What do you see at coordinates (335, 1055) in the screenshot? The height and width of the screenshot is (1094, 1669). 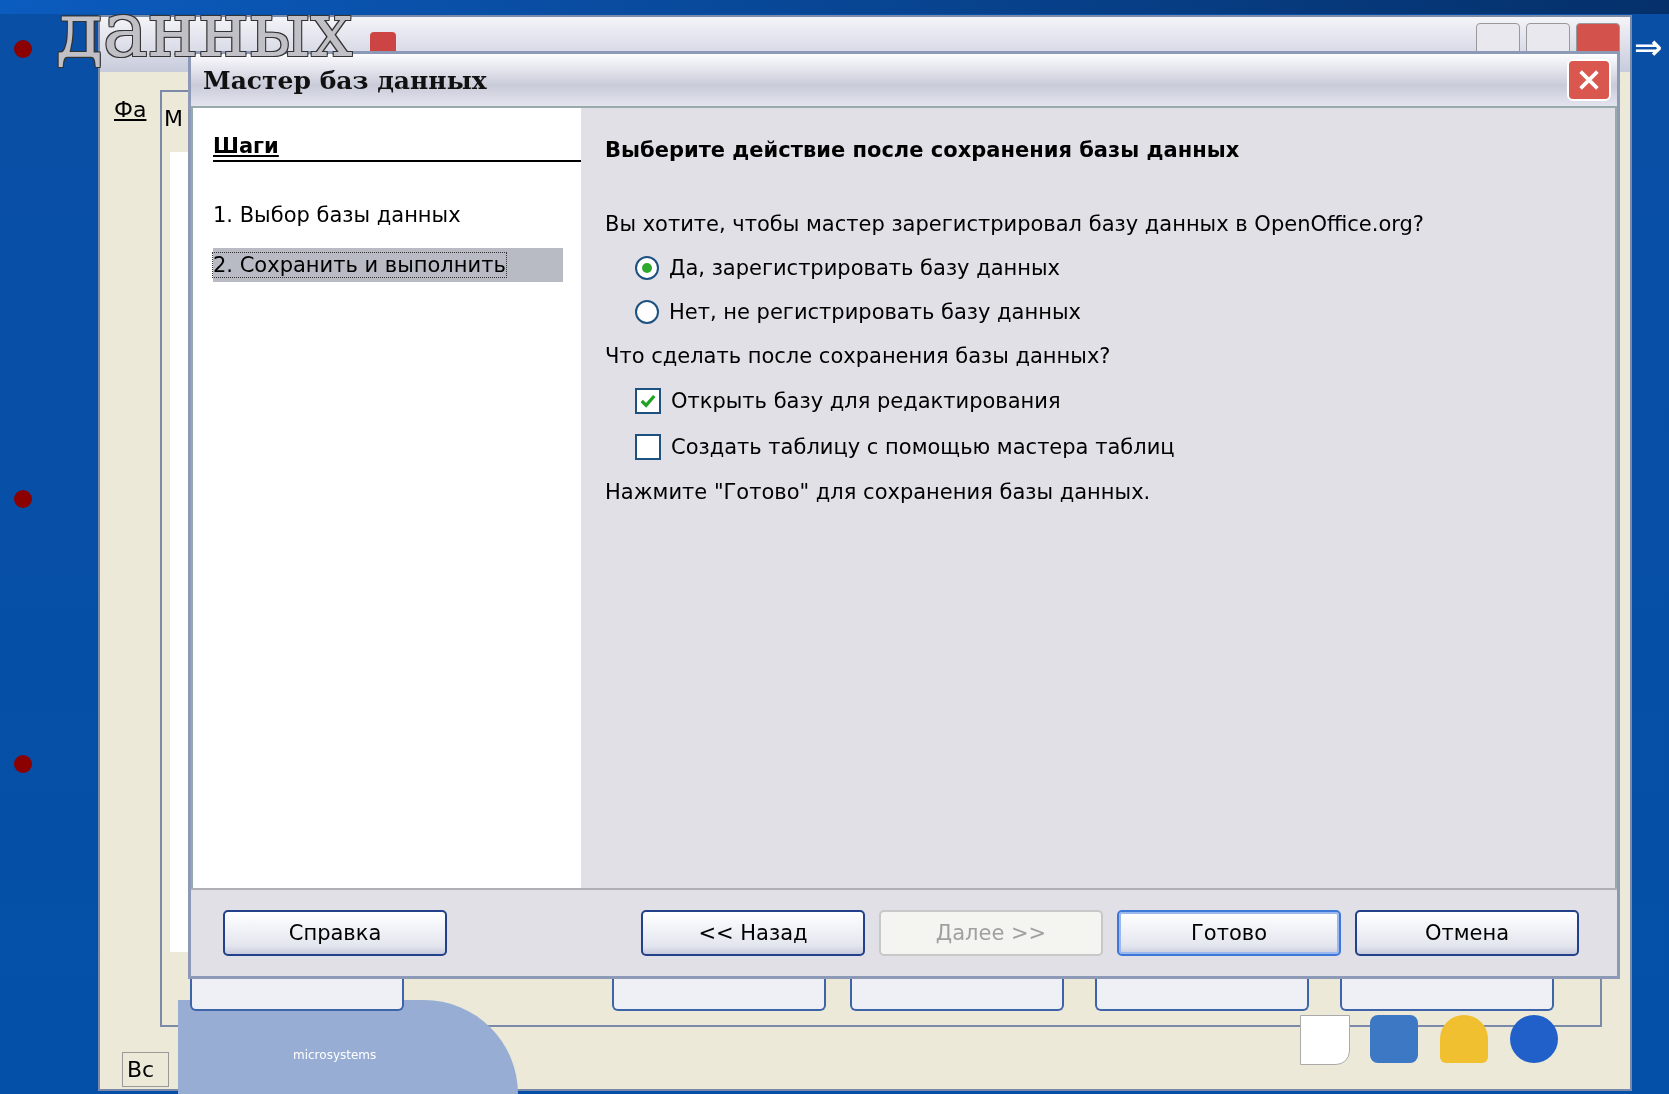 I see `logo-caption: microsystems` at bounding box center [335, 1055].